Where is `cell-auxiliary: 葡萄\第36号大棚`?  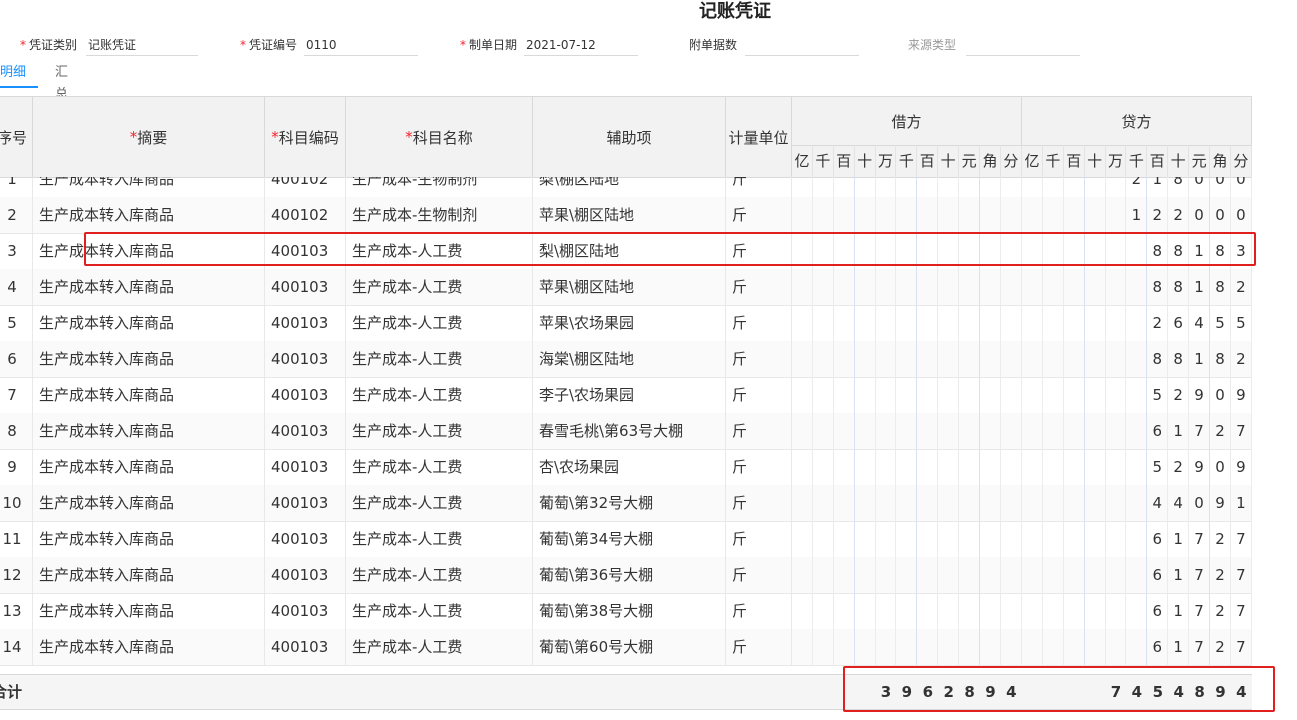 cell-auxiliary: 葡萄\第36号大棚 is located at coordinates (629, 575).